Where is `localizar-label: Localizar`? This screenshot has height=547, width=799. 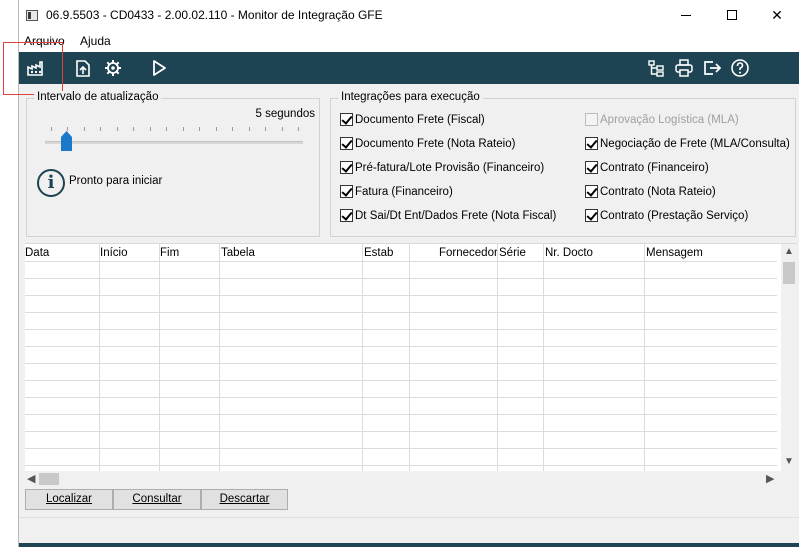
localizar-label: Localizar is located at coordinates (69, 499).